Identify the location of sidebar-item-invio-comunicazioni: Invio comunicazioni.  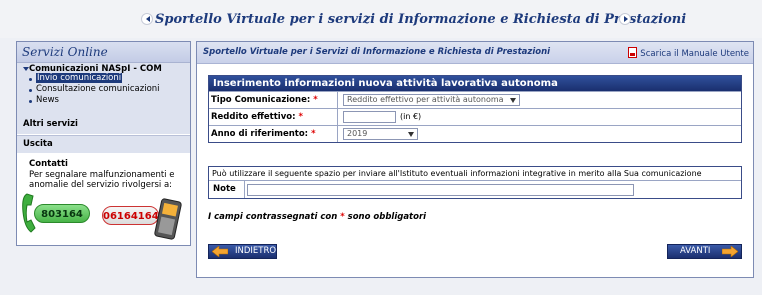
(79, 78).